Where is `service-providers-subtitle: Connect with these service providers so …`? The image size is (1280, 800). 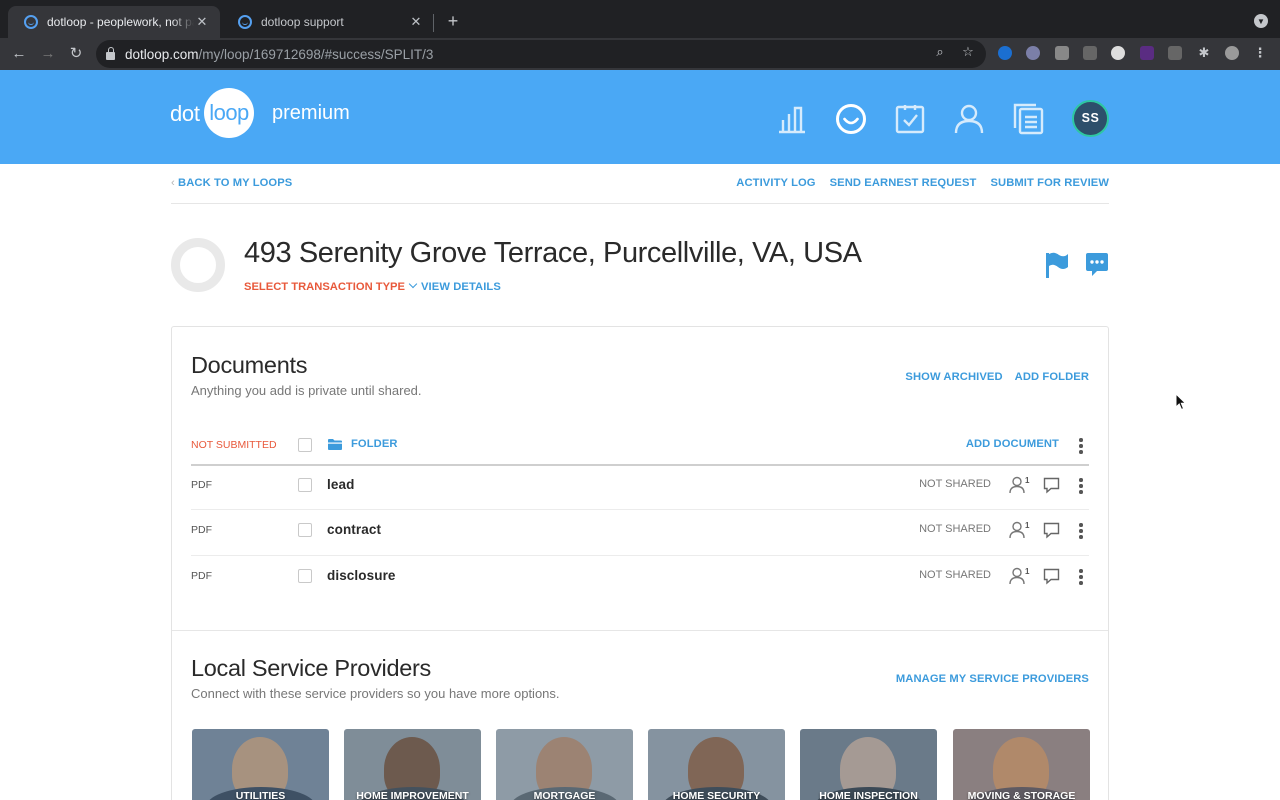
service-providers-subtitle: Connect with these service providers so … is located at coordinates (375, 693).